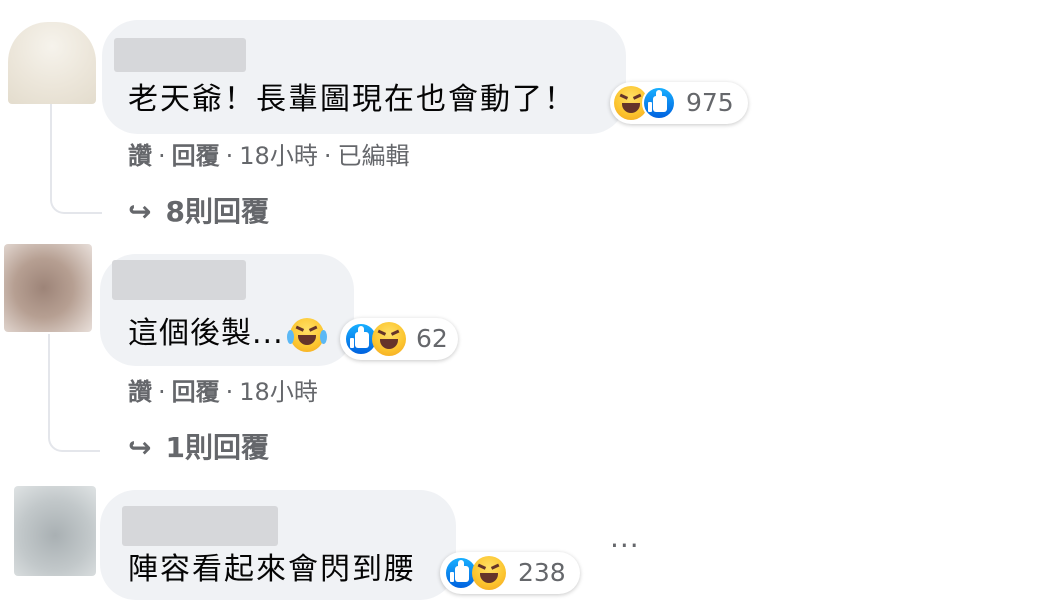 This screenshot has width=1060, height=600. I want to click on tears-of-joy-icon, so click(307, 335).